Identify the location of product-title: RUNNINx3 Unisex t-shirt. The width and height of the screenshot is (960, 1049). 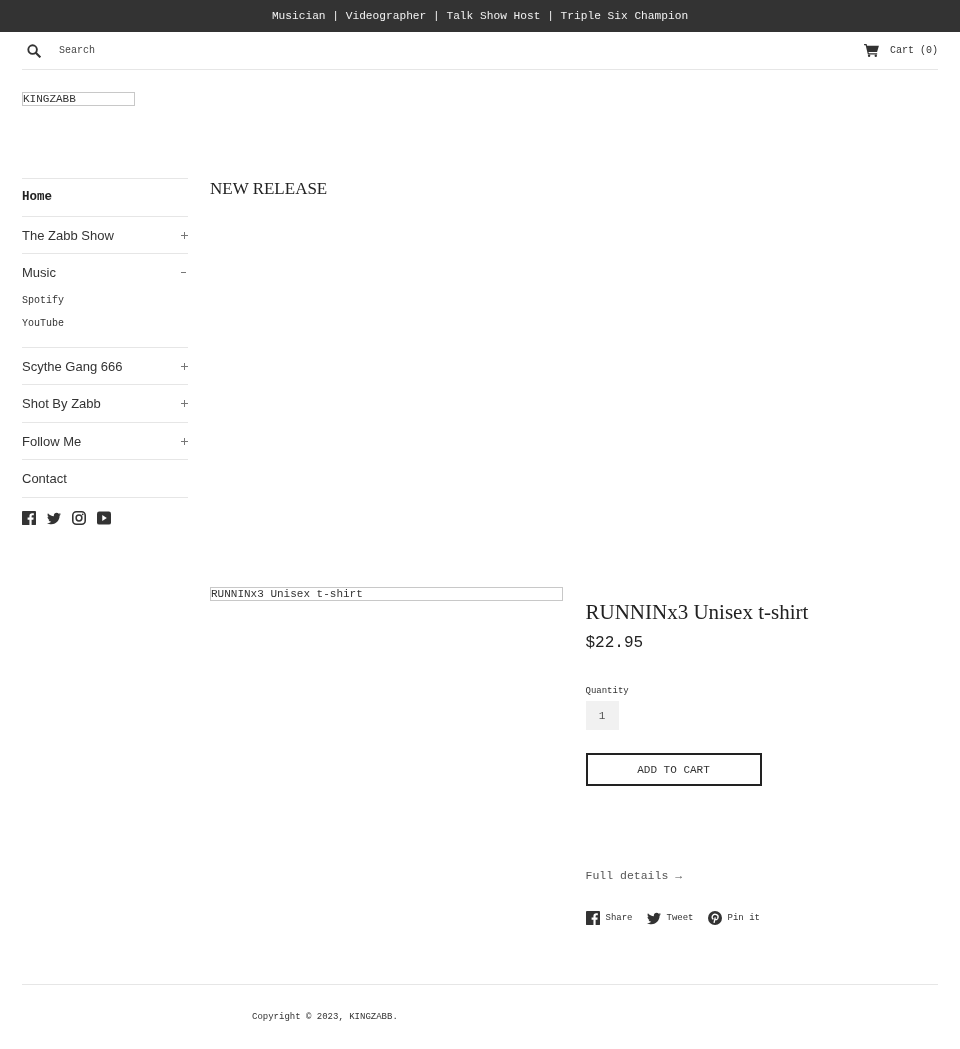
(697, 612).